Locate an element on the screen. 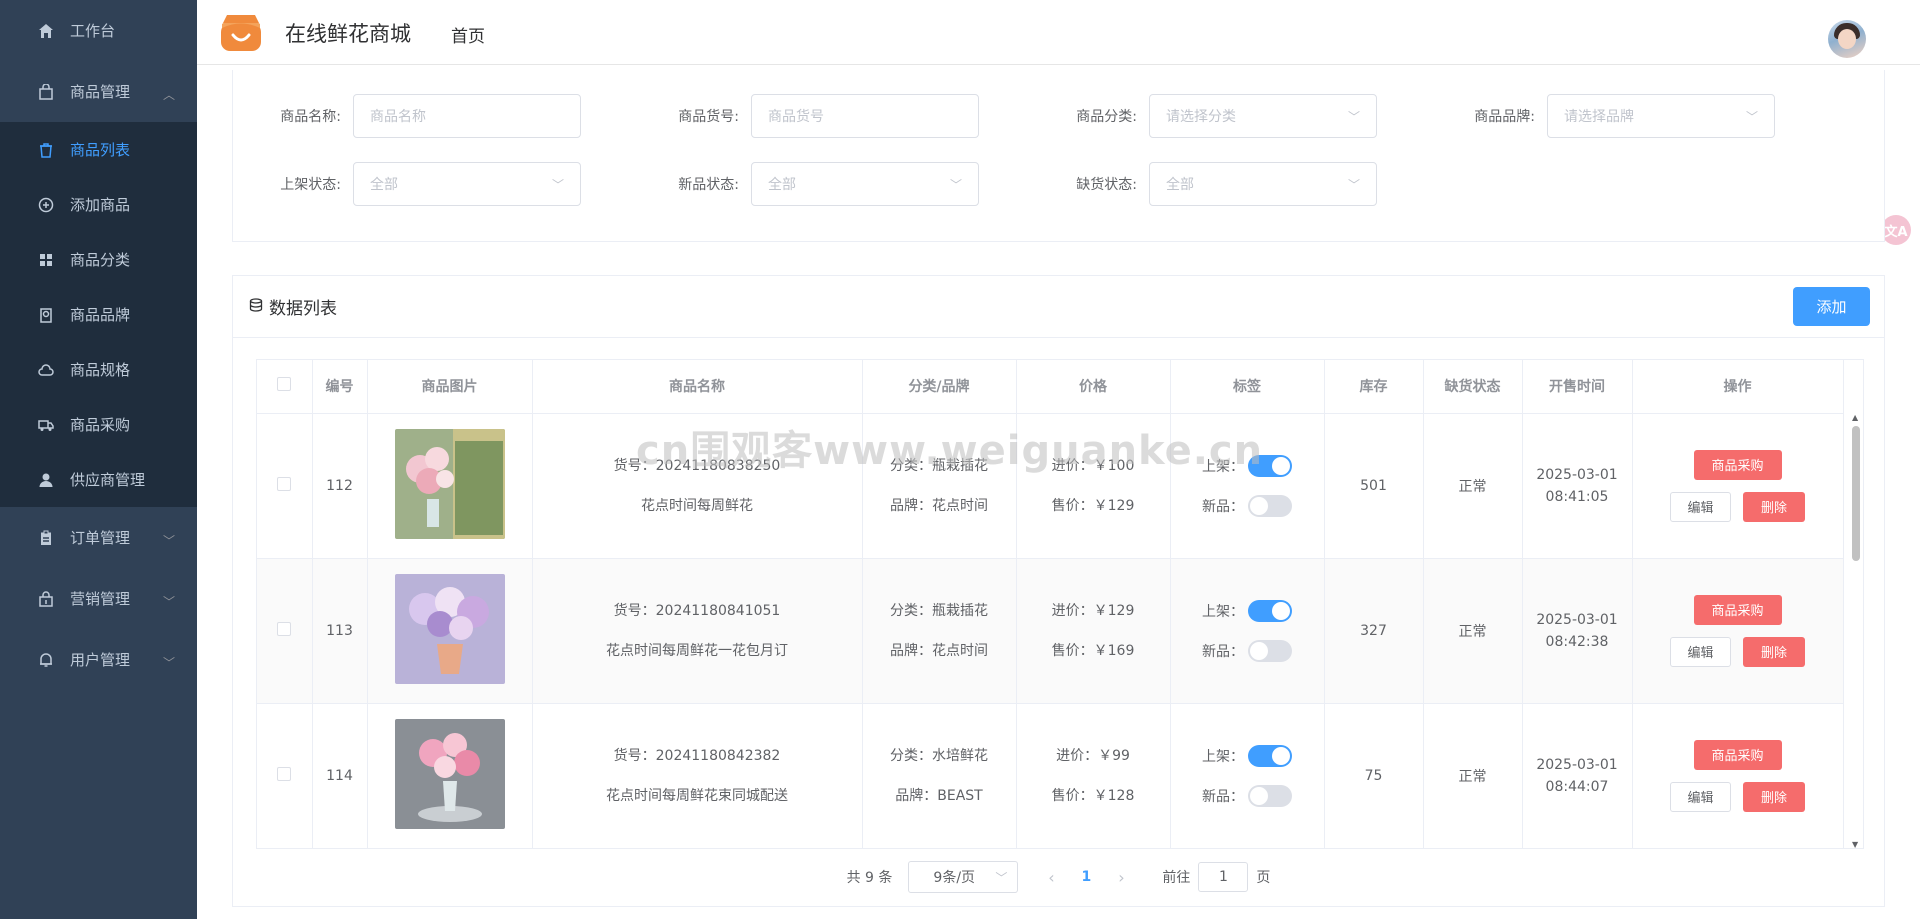 This screenshot has height=919, width=1920. goods-category: 分类：水培鲜花 is located at coordinates (939, 755).